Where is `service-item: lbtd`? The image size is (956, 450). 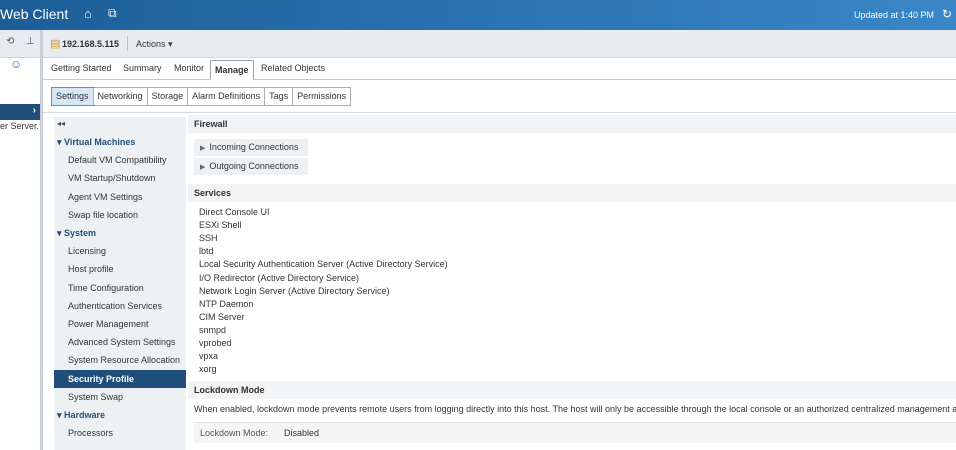
service-item: lbtd is located at coordinates (206, 251).